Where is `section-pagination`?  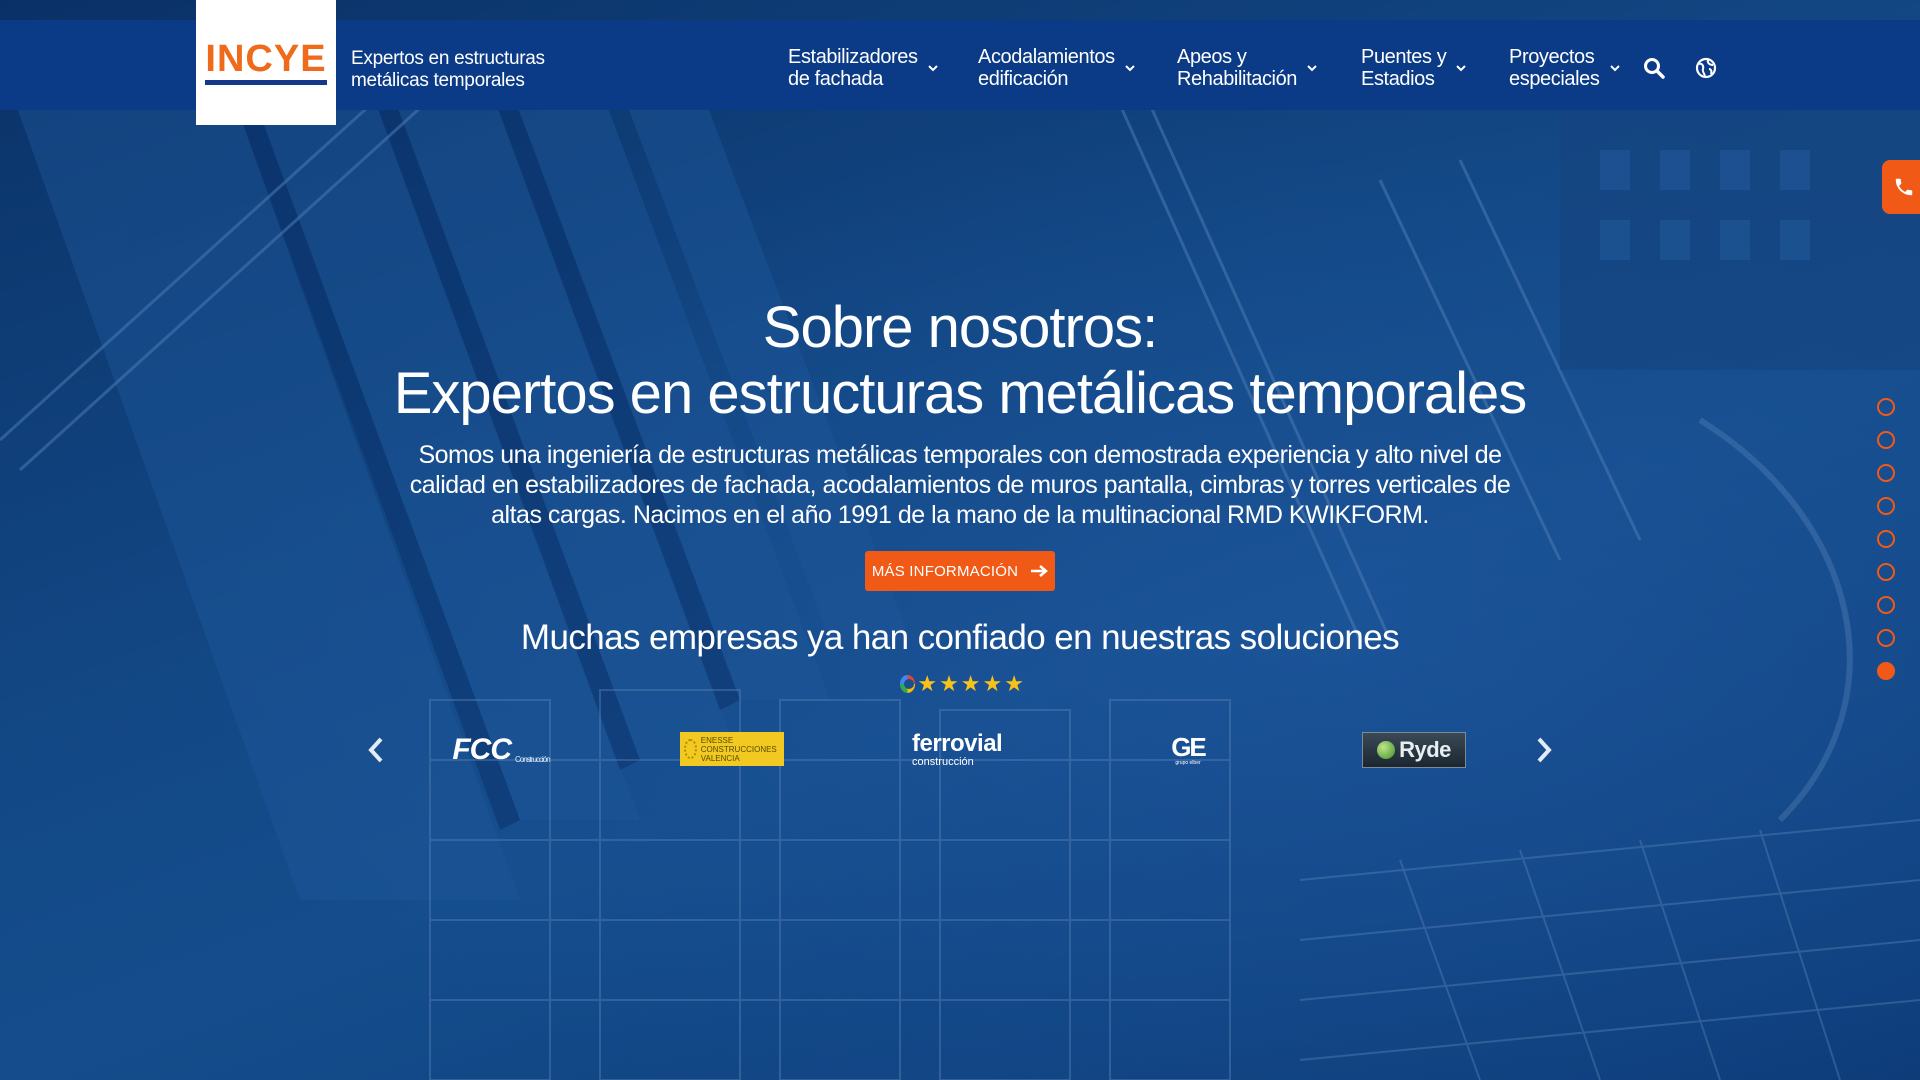
section-pagination is located at coordinates (1887, 546).